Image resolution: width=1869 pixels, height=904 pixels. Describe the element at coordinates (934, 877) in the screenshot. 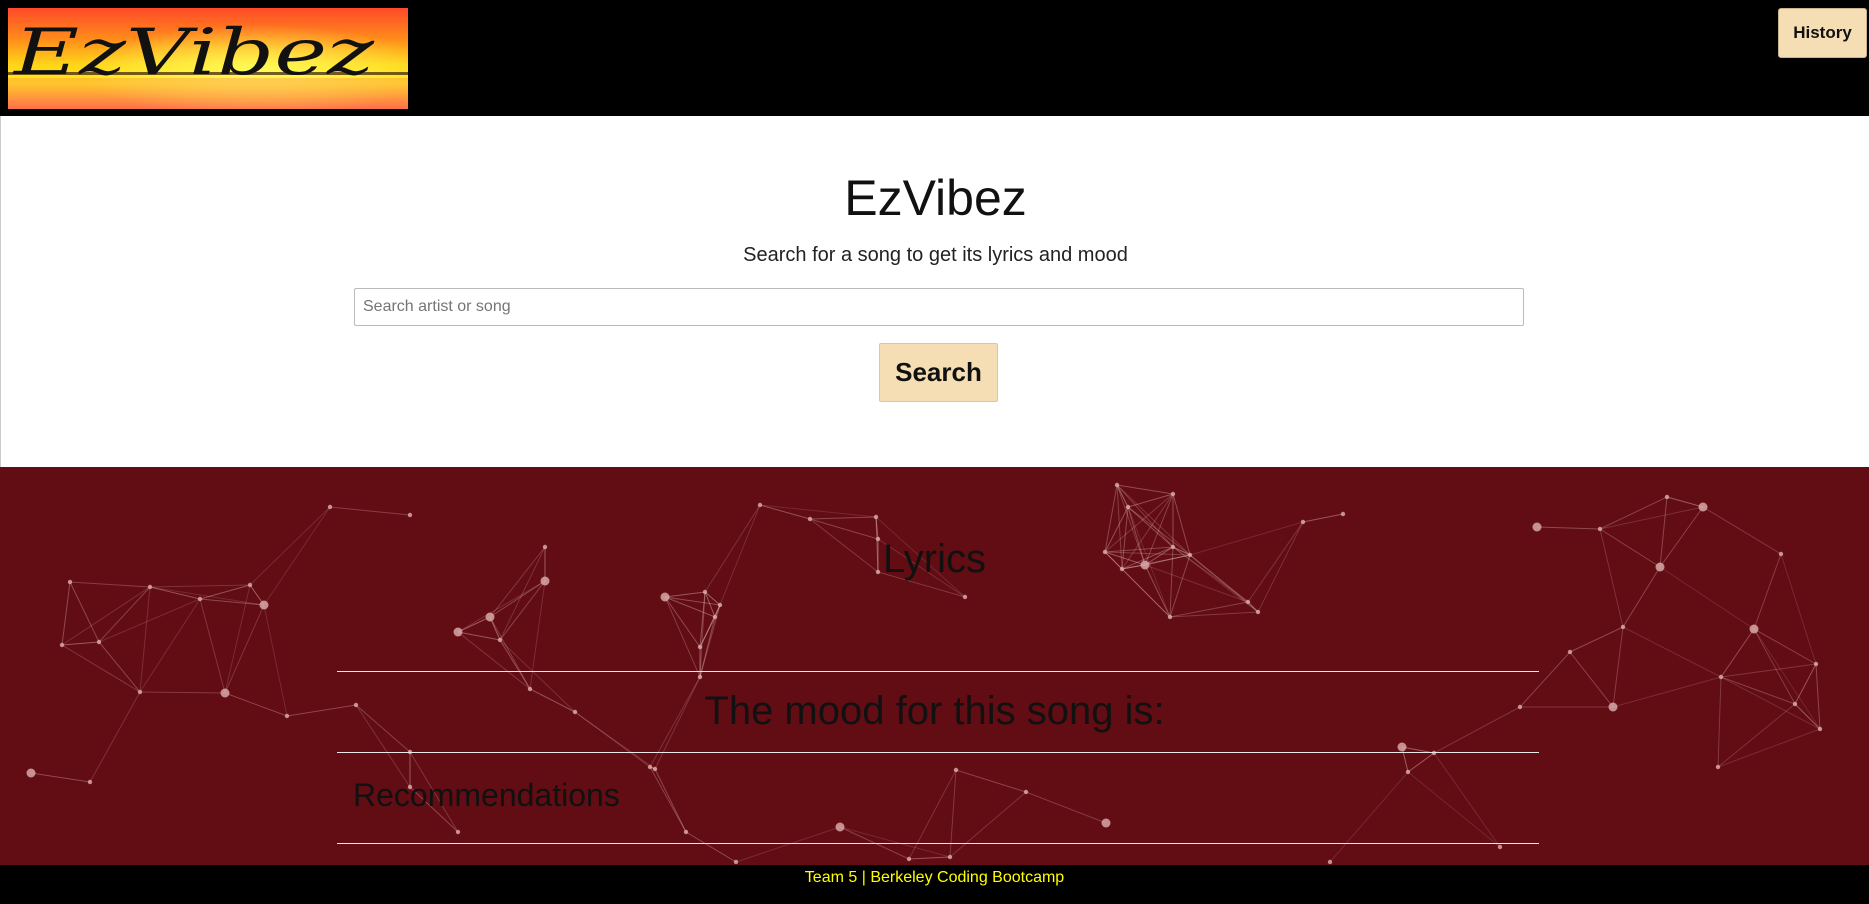

I see `footer-credit: Team 5 | Berkeley Coding Bootcamp` at that location.